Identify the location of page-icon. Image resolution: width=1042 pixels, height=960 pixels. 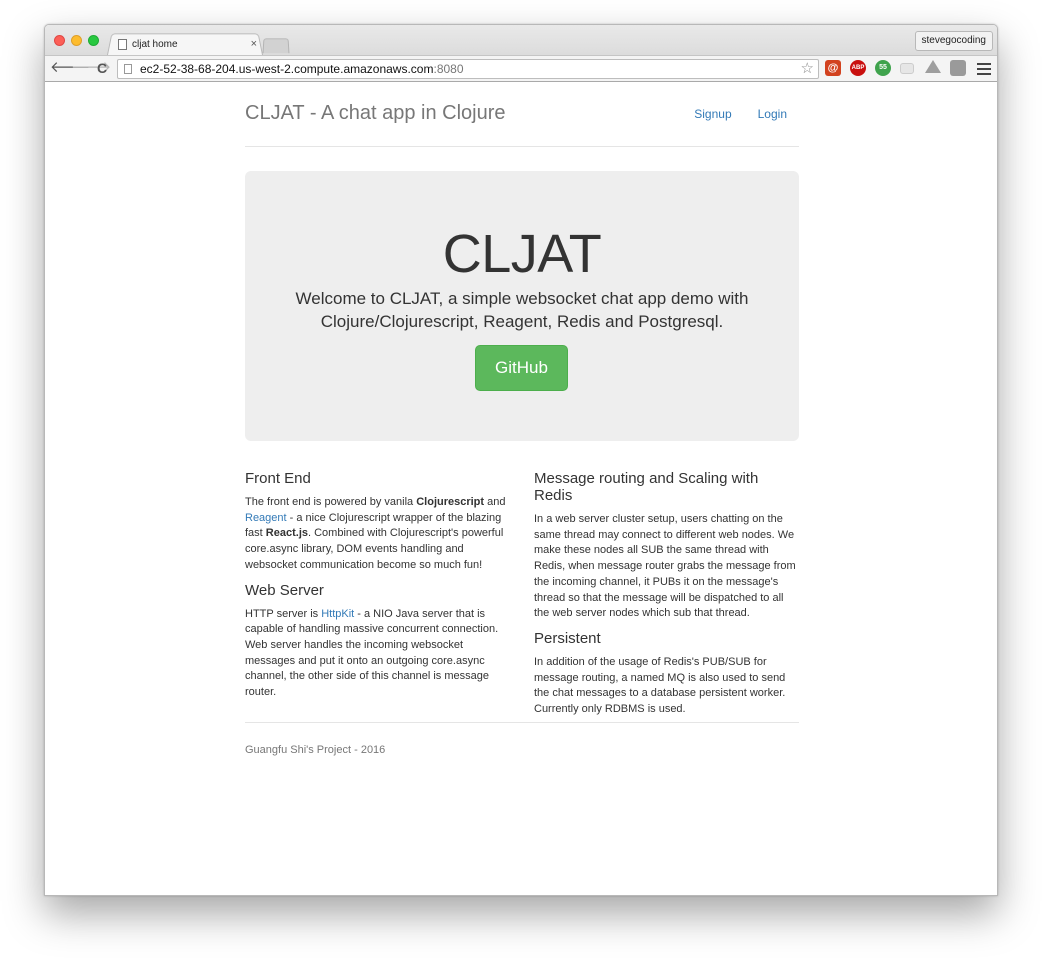
(128, 69).